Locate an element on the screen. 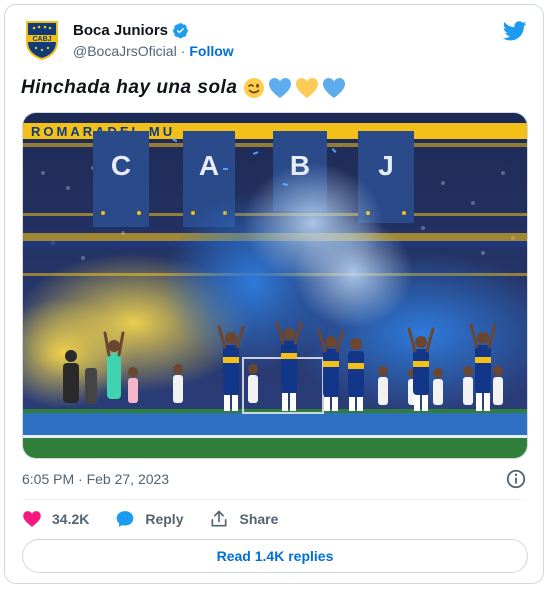 The image size is (550, 589). reply-button: Reply is located at coordinates (149, 519).